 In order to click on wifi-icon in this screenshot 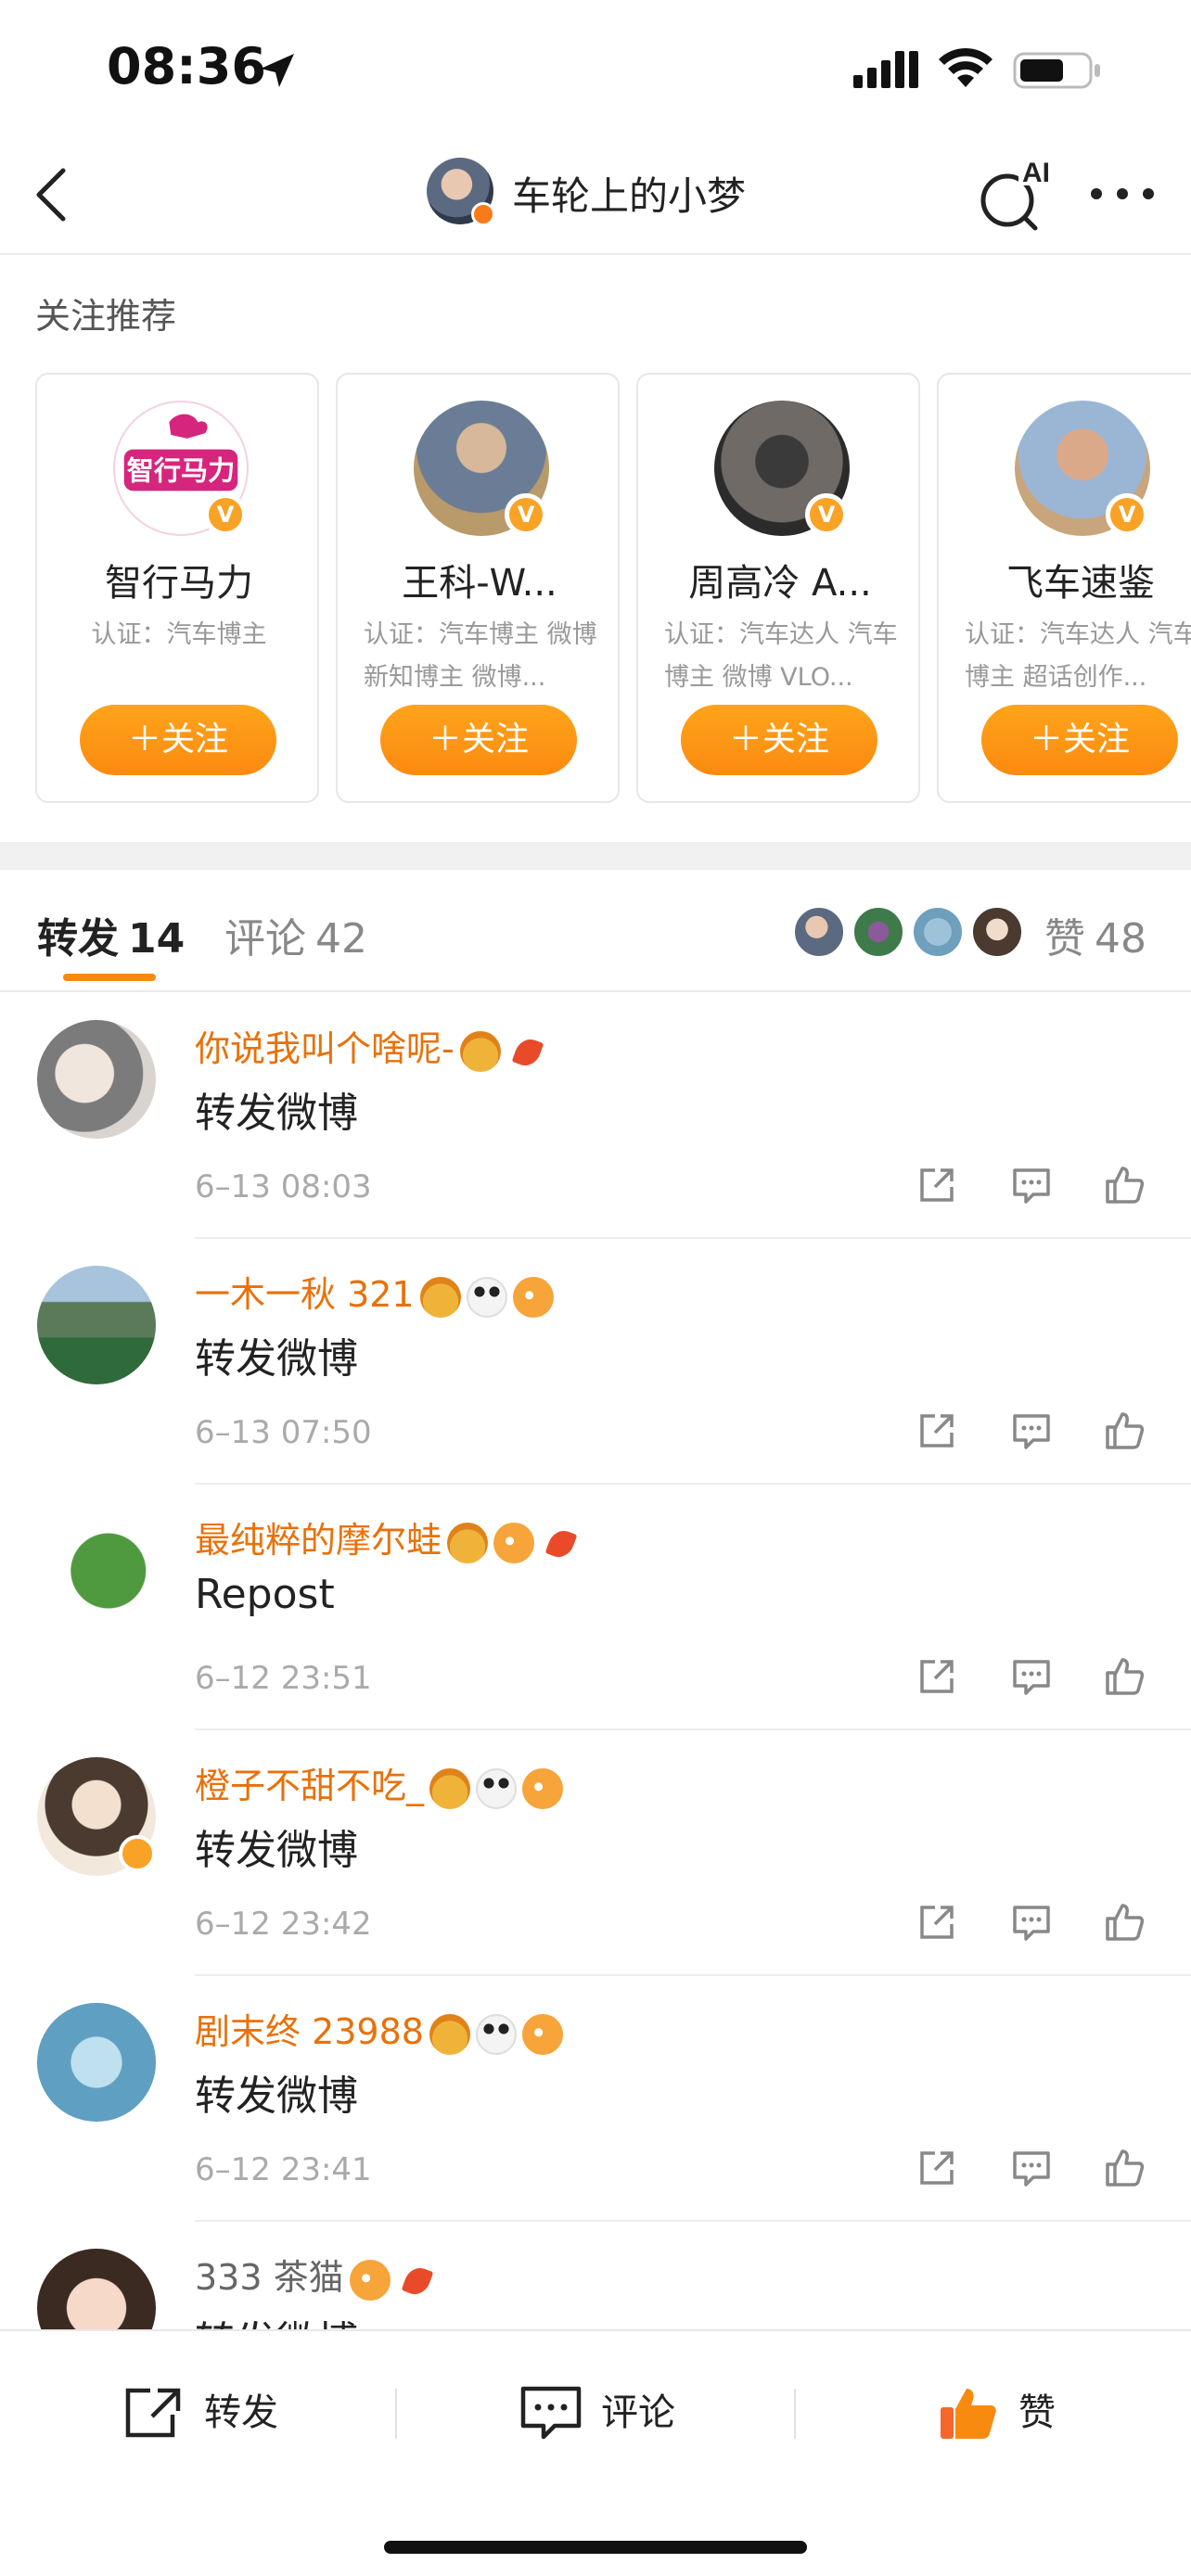, I will do `click(966, 67)`.